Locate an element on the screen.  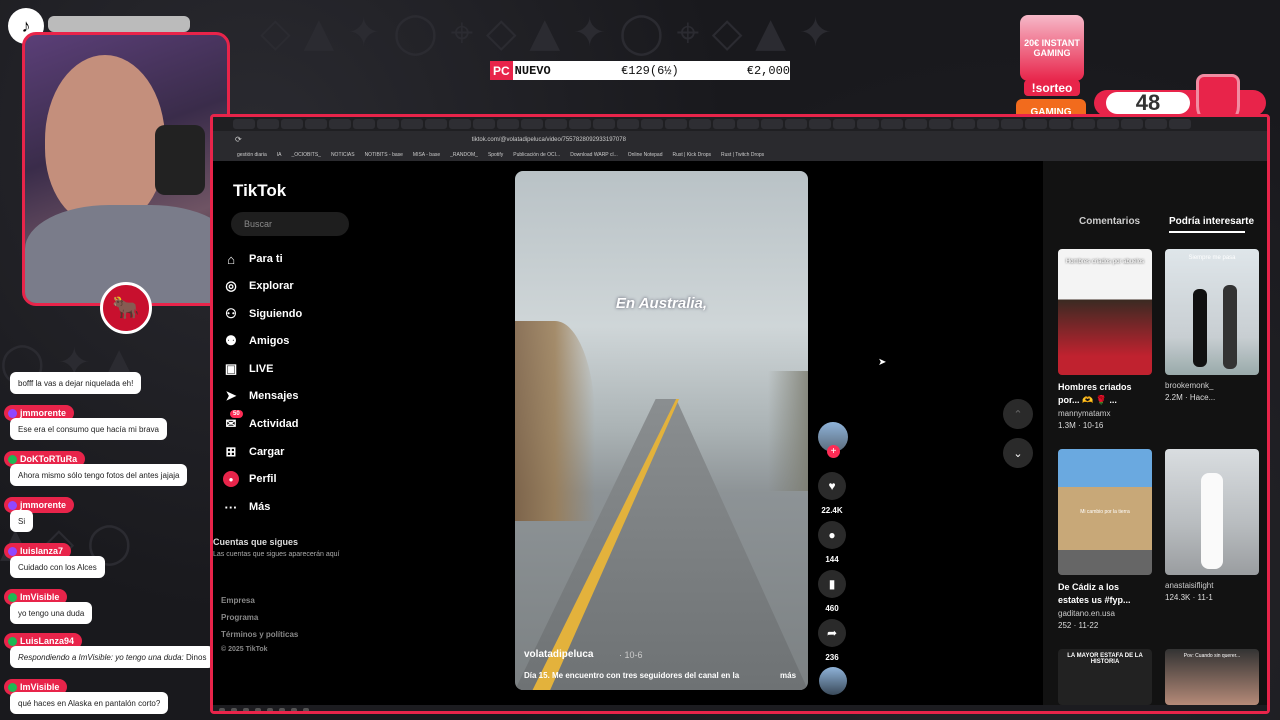
bookmark: Spotify is located at coordinates (495, 155).